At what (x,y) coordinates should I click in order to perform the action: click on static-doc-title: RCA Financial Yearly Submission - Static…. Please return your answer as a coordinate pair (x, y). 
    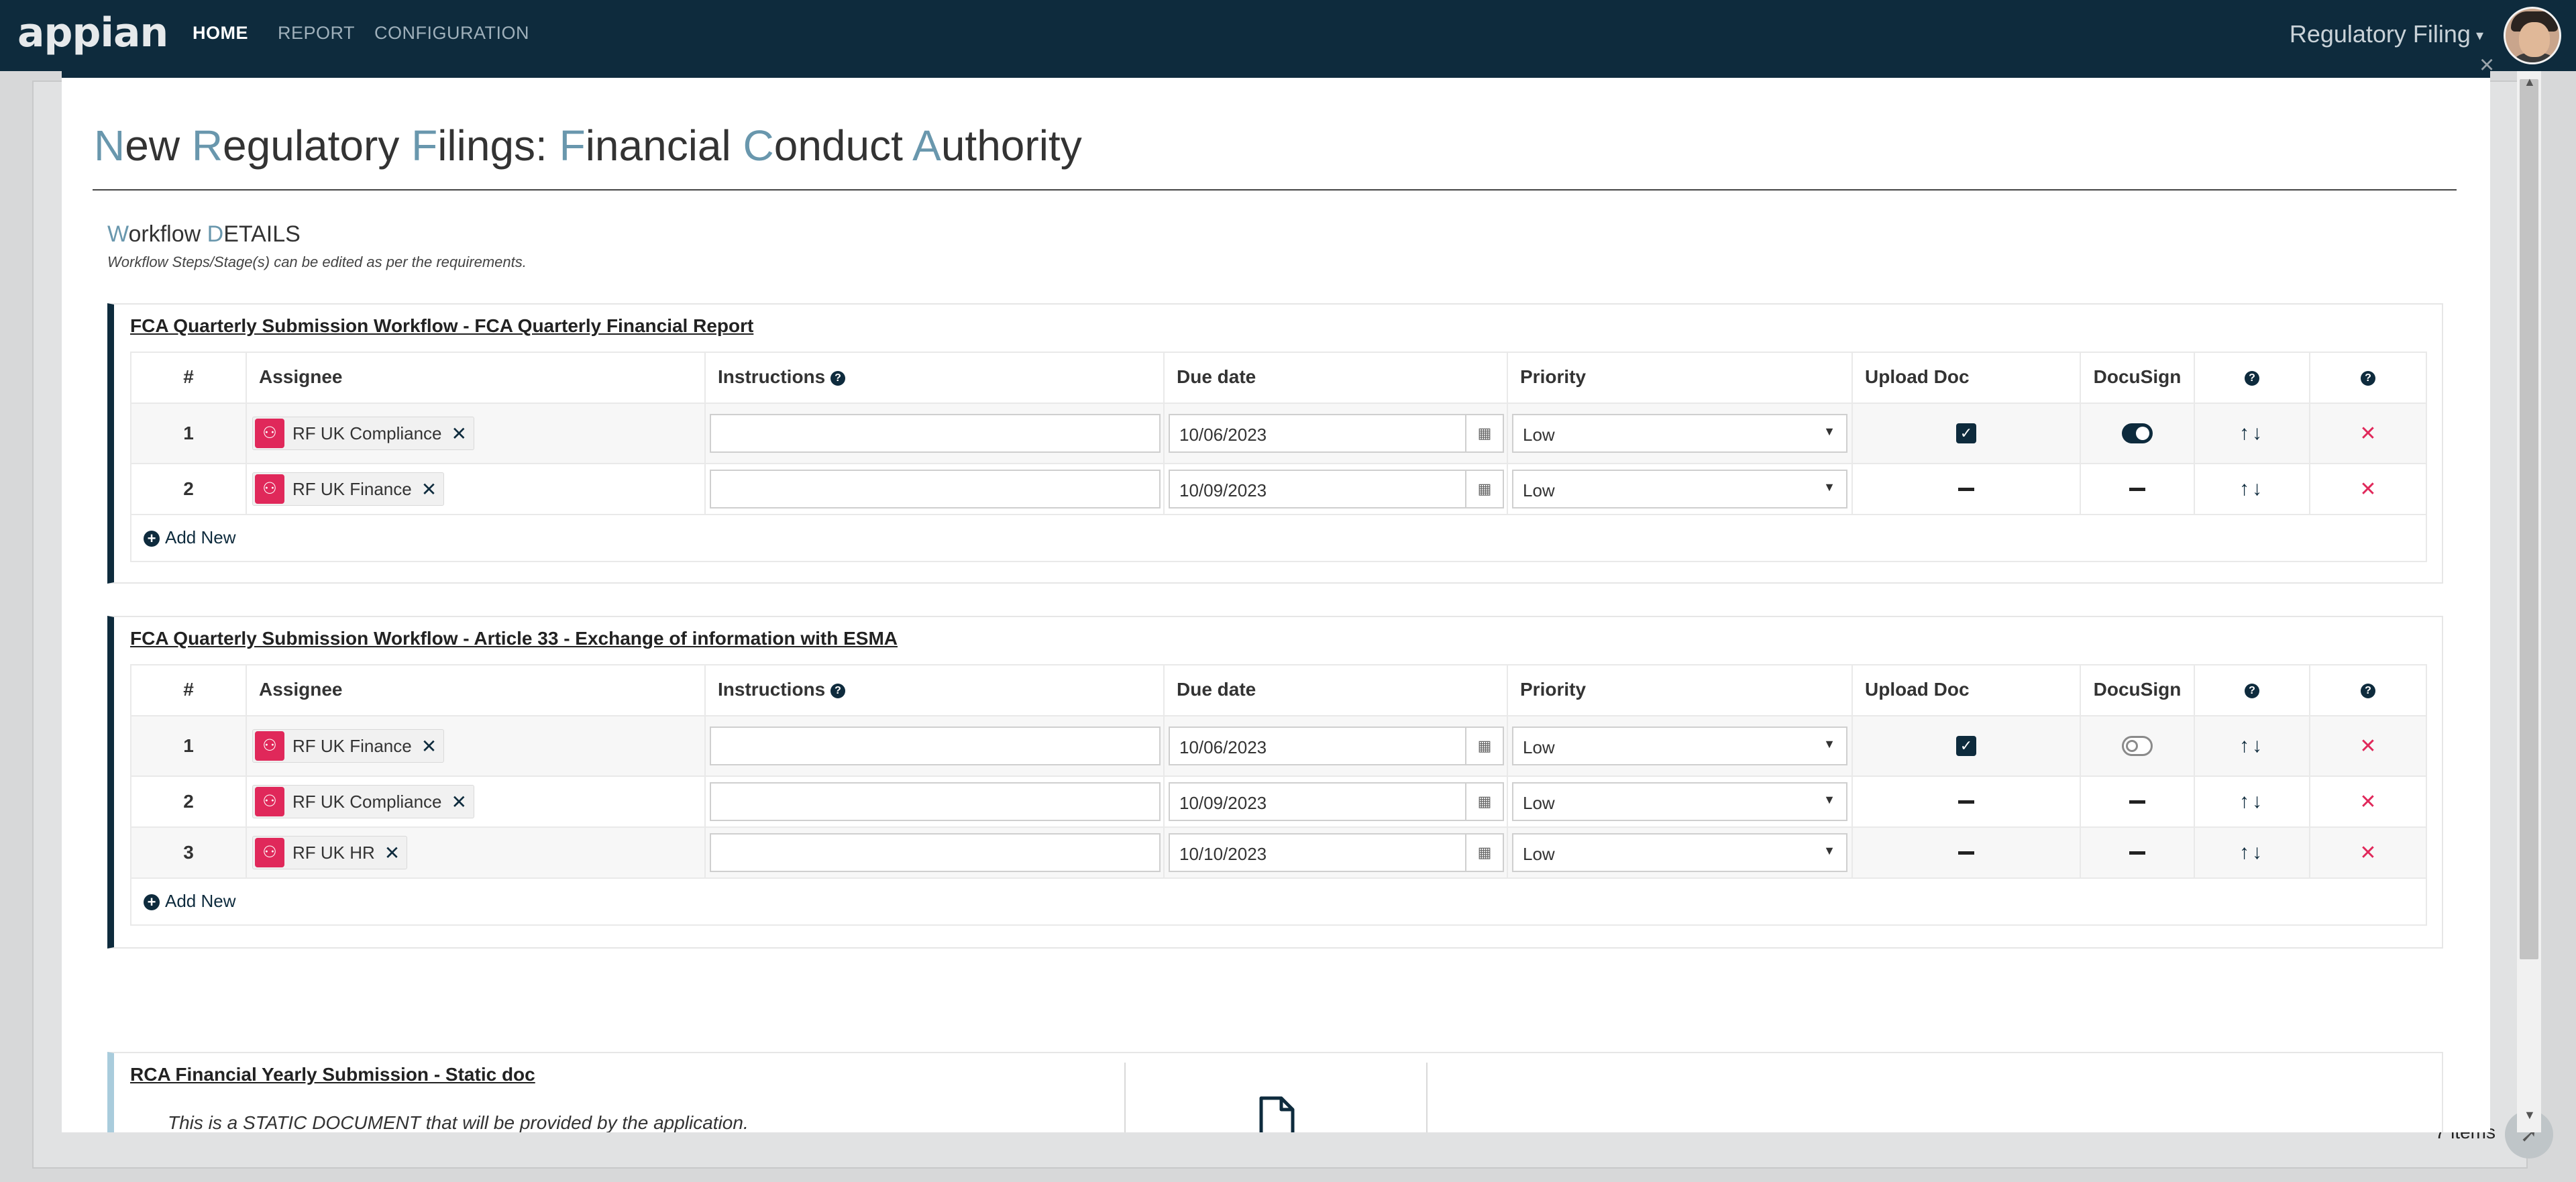
    Looking at the image, I should click on (332, 1074).